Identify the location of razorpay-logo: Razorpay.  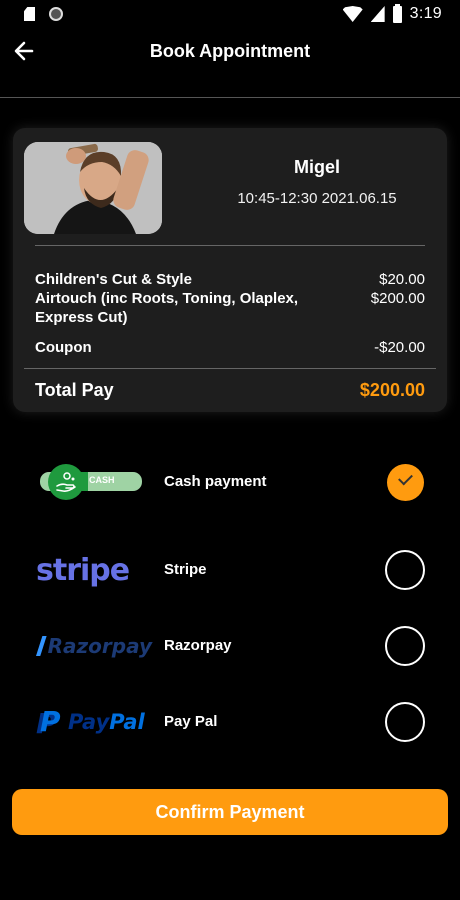
(94, 646).